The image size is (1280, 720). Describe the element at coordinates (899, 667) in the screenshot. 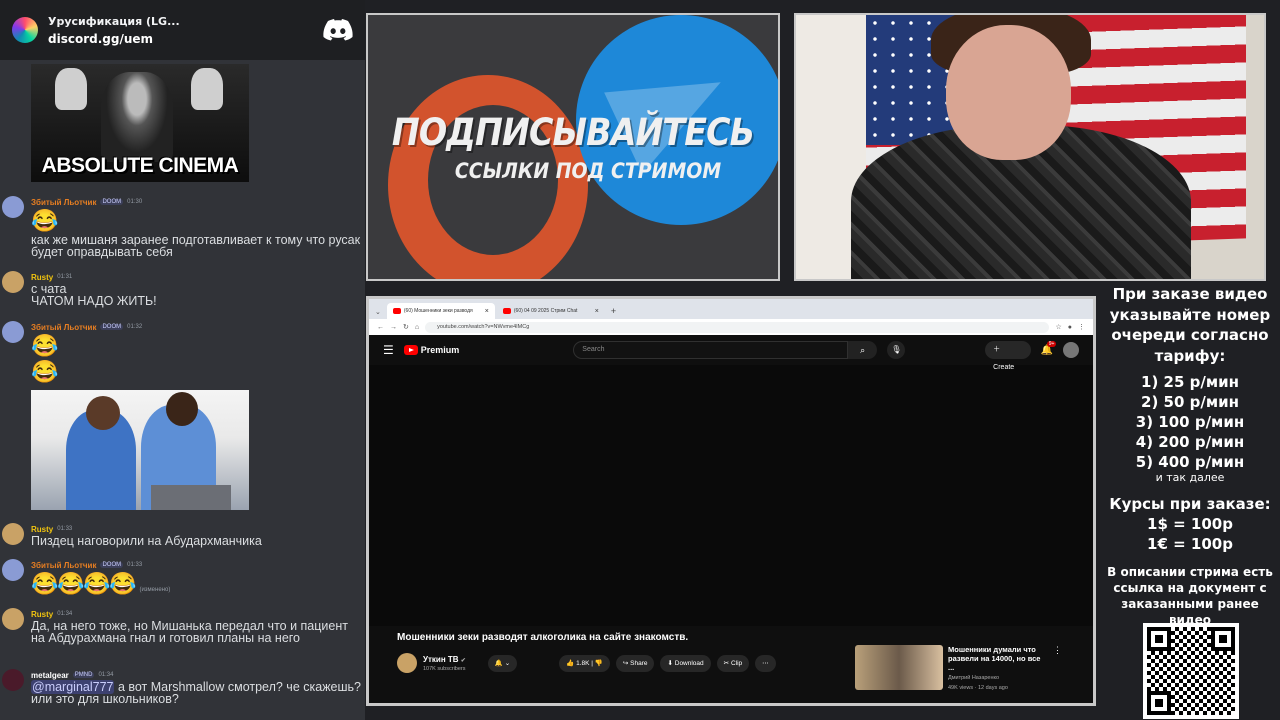

I see `recommended-thumbnail` at that location.